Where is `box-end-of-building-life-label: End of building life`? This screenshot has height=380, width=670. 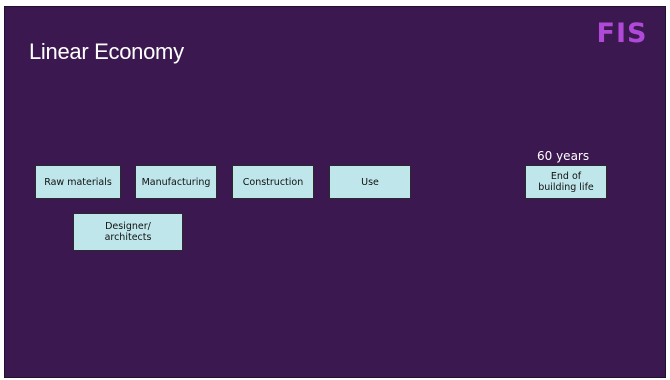
box-end-of-building-life-label: End of building life is located at coordinates (566, 182).